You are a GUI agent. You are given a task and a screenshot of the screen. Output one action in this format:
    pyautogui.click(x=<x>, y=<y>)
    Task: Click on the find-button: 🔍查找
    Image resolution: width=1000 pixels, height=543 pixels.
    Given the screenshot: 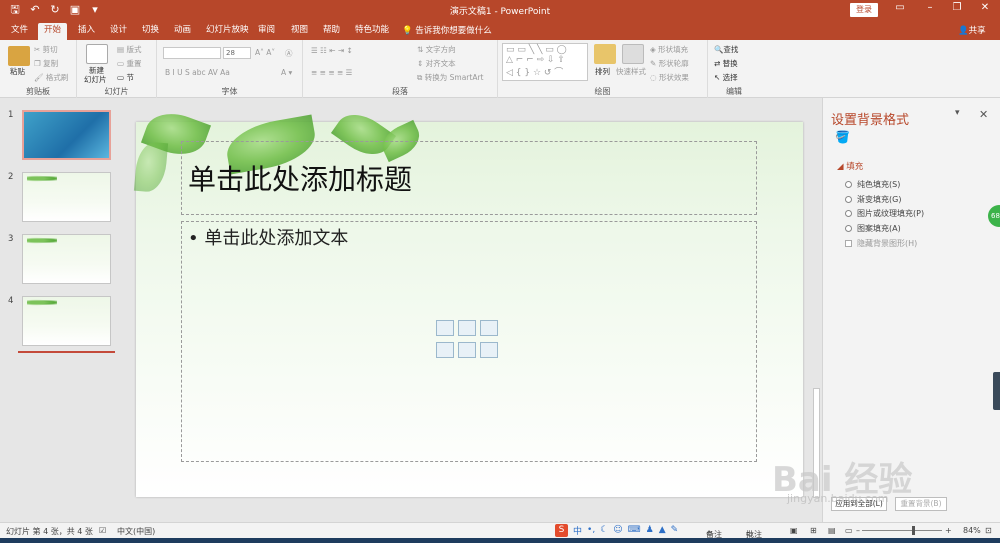 What is the action you would take?
    pyautogui.click(x=726, y=49)
    